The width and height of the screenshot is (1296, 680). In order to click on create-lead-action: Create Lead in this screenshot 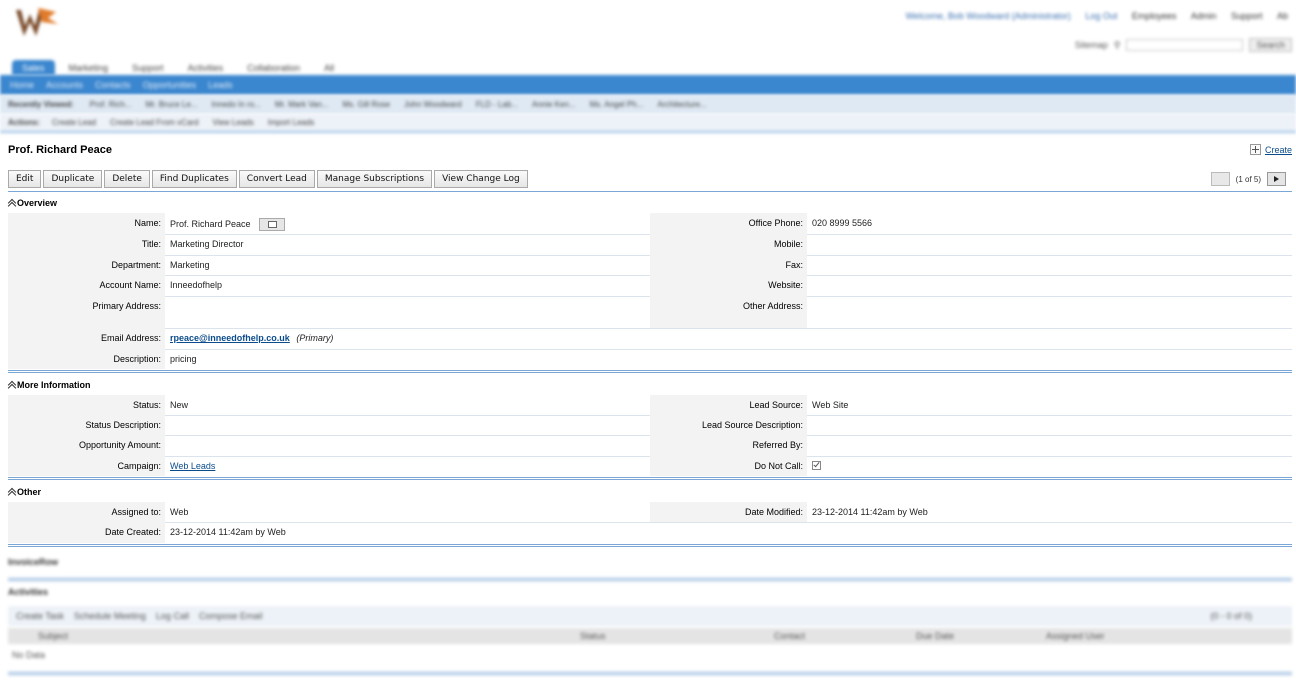, I will do `click(74, 122)`.